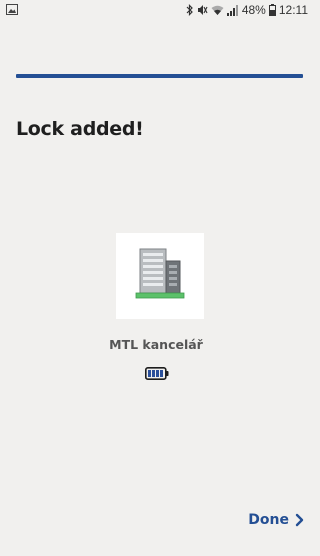 This screenshot has height=556, width=320. I want to click on battery-percent: 48%, so click(253, 10).